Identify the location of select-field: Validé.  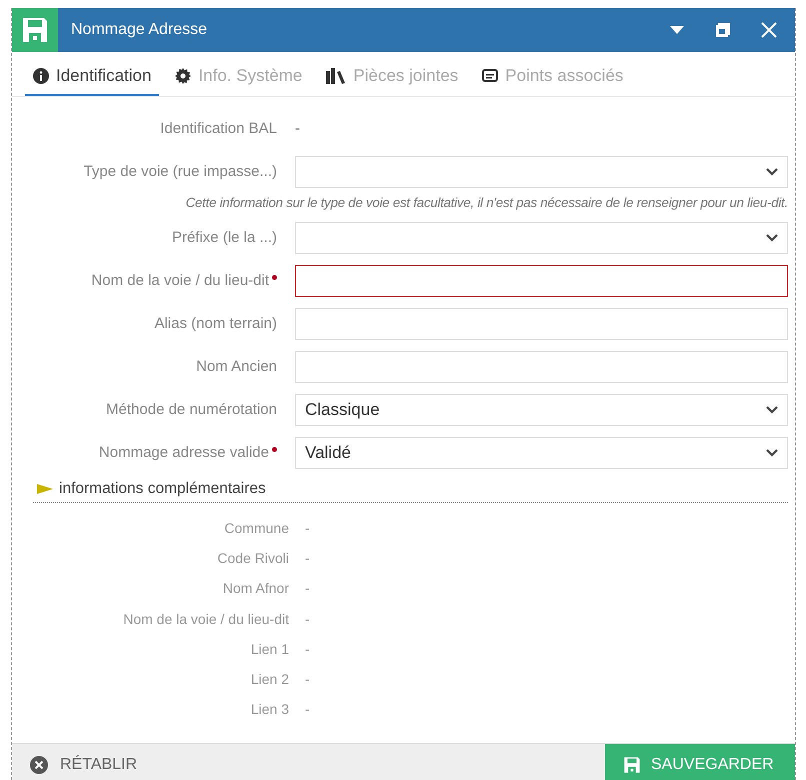
(541, 452).